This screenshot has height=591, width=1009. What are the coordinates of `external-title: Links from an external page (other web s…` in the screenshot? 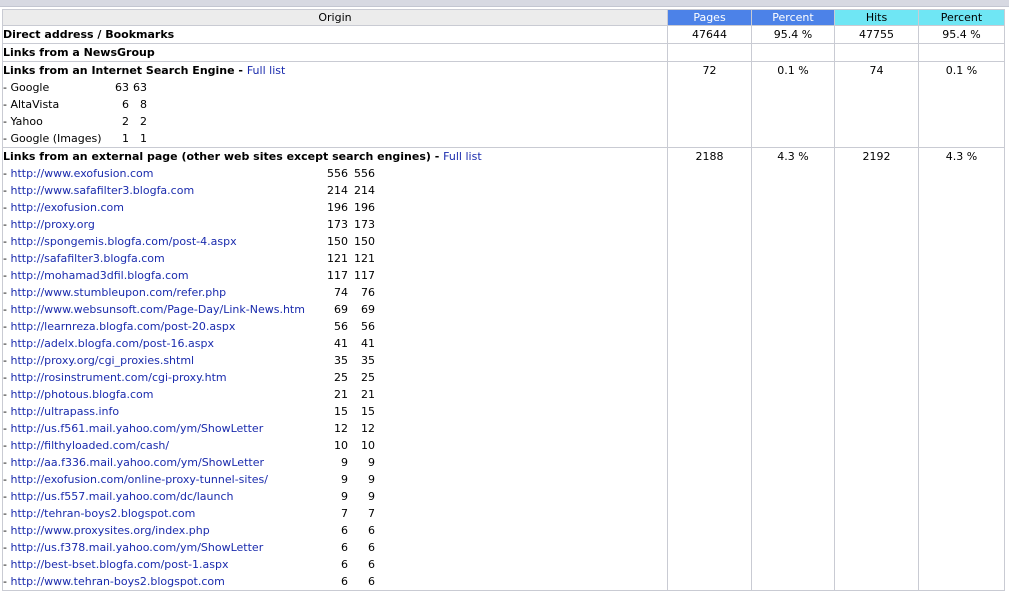 It's located at (242, 156).